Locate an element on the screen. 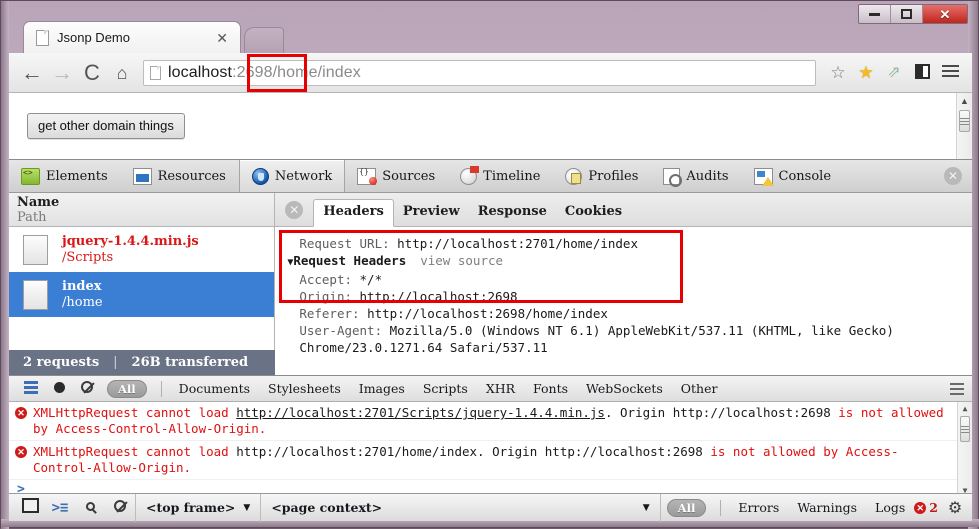  bookmark-outline-icon: ☆ is located at coordinates (838, 72).